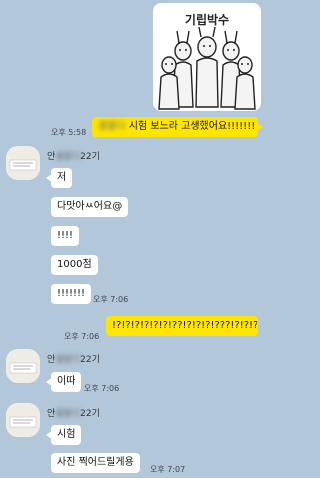 This screenshot has height=478, width=320. I want to click on their-message-bubble: 사진 찍어드릴게용, so click(95, 463).